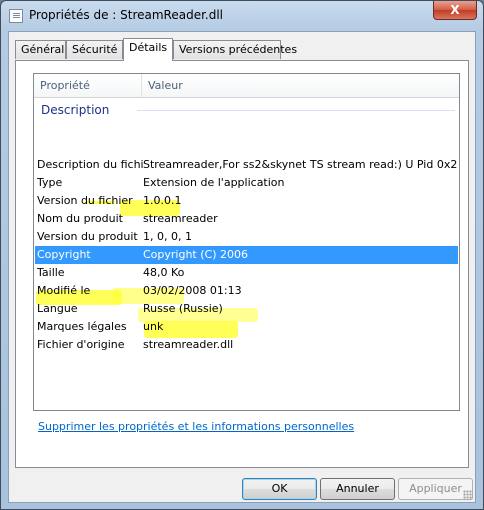 The height and width of the screenshot is (510, 484). What do you see at coordinates (279, 489) in the screenshot?
I see `ok-button: OK` at bounding box center [279, 489].